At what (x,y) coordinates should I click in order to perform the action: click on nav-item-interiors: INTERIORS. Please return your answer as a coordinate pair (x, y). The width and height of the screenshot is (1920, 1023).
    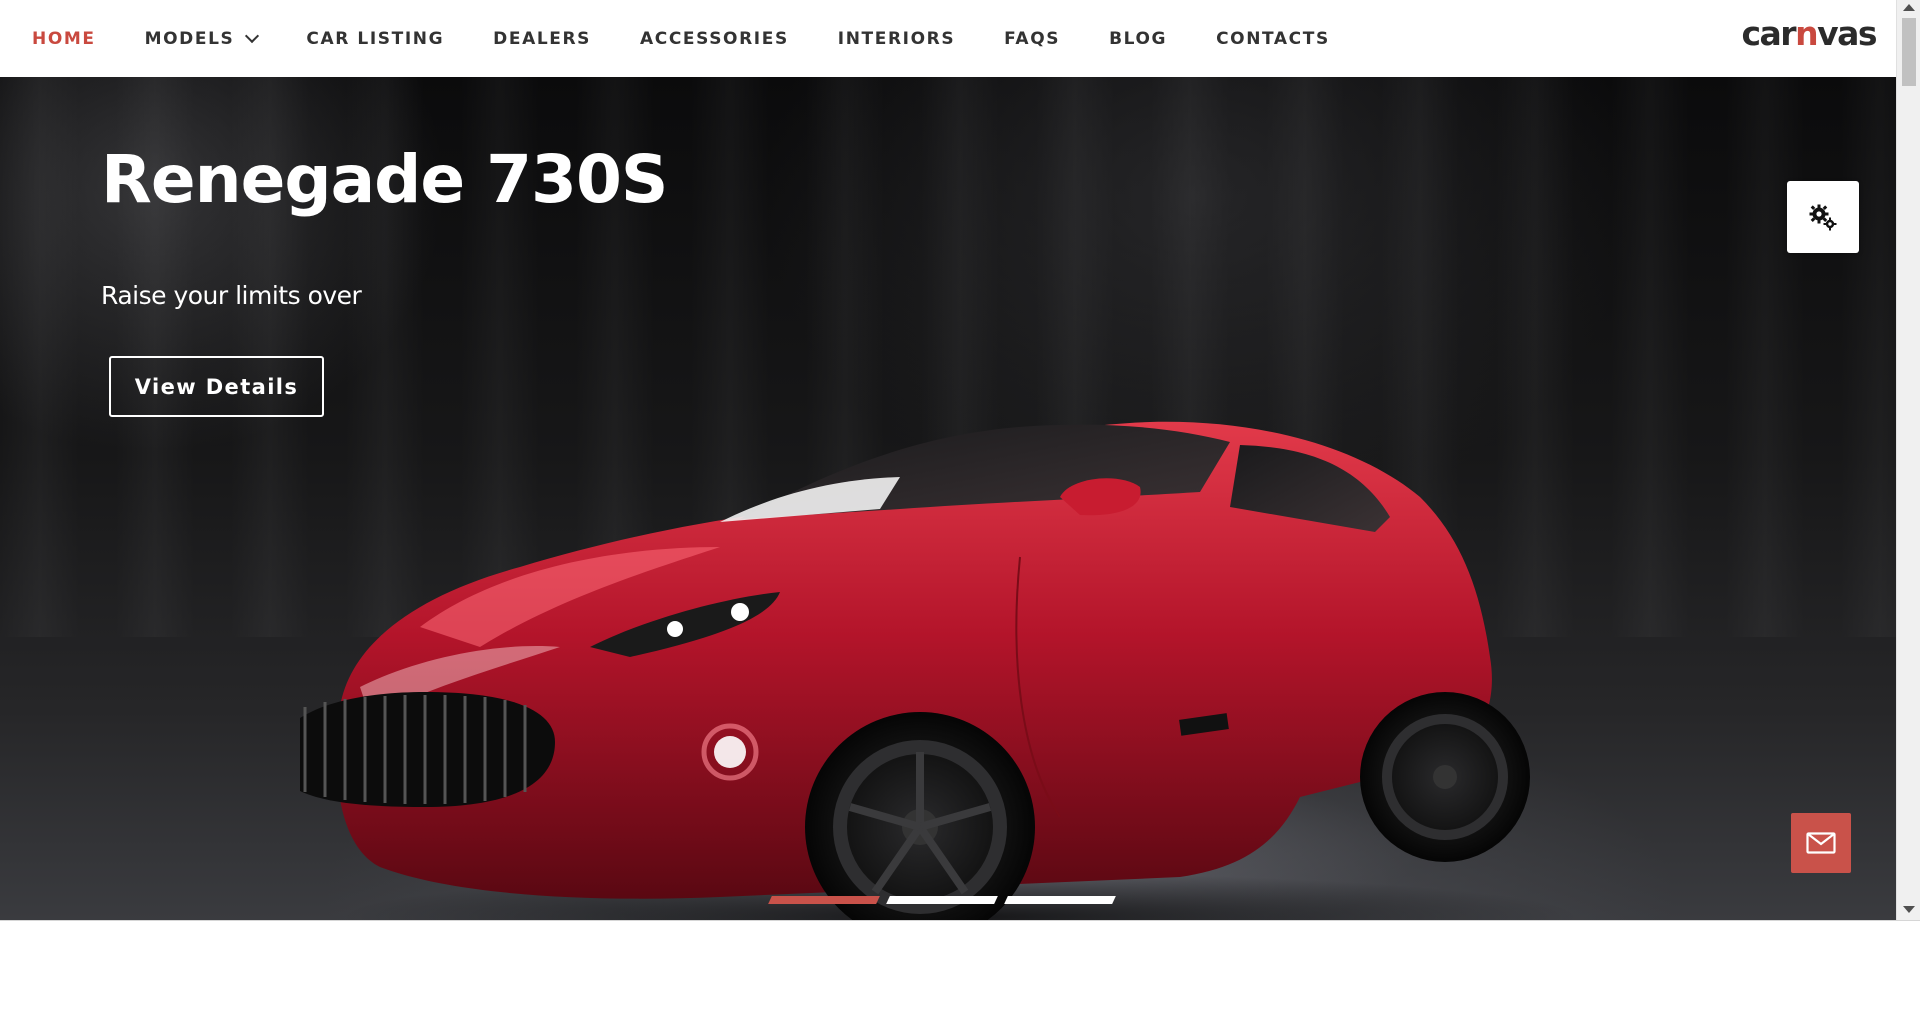
    Looking at the image, I should click on (896, 39).